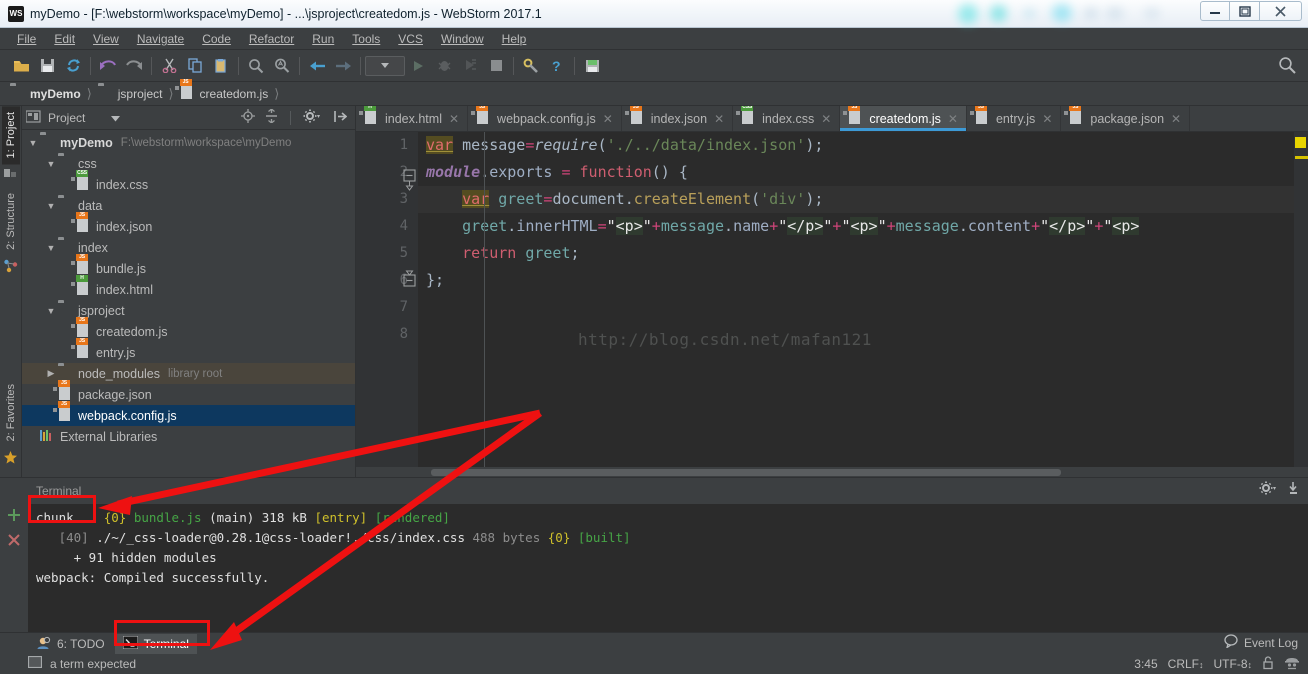 Image resolution: width=1308 pixels, height=674 pixels. I want to click on settings-icon, so click(531, 66).